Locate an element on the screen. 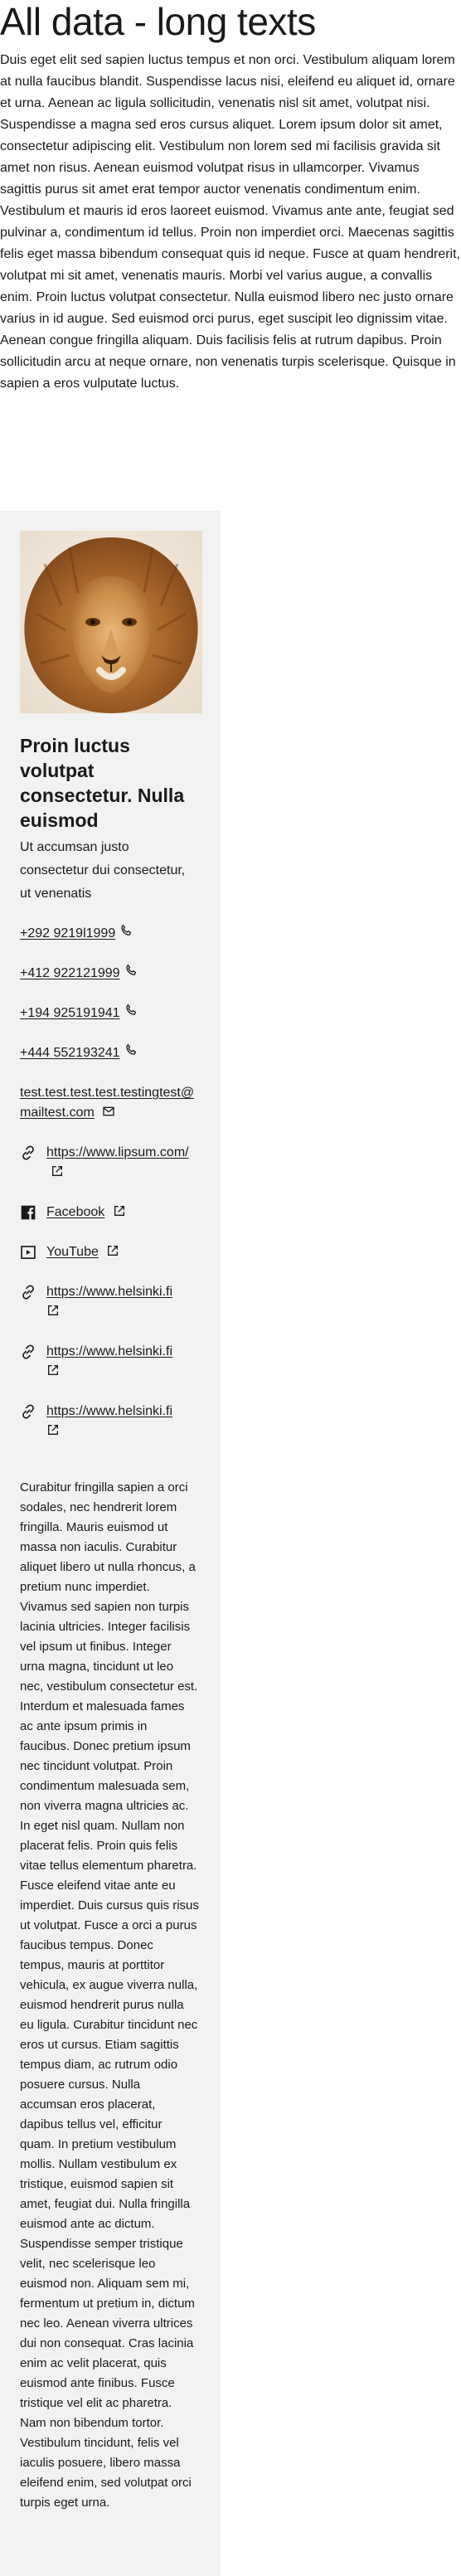 This screenshot has width=461, height=2576. facebook-icon is located at coordinates (28, 1213).